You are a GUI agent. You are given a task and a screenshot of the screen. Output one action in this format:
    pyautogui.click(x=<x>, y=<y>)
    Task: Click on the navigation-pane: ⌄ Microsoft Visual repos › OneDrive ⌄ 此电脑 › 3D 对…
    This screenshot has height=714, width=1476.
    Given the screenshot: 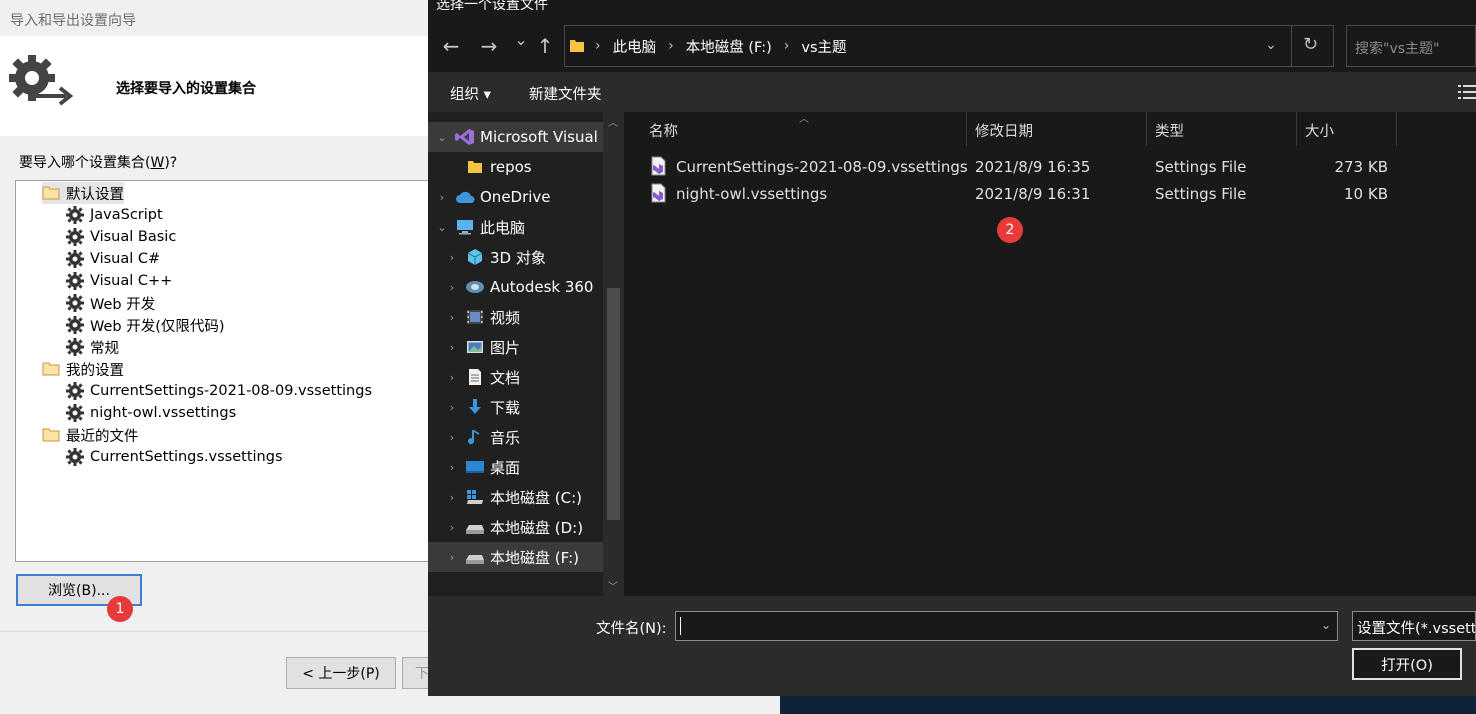 What is the action you would take?
    pyautogui.click(x=526, y=354)
    